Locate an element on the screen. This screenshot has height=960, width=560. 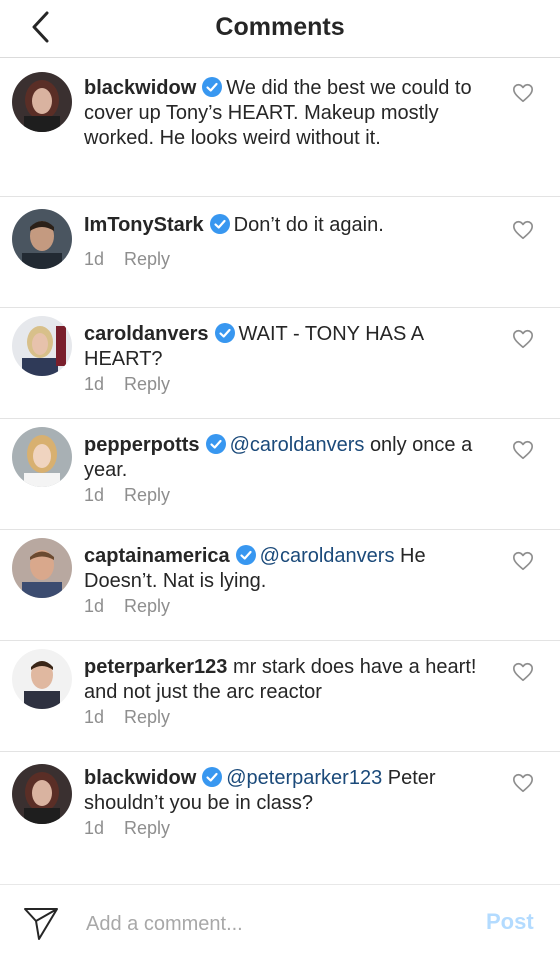
paper-plane-icon is located at coordinates (41, 923).